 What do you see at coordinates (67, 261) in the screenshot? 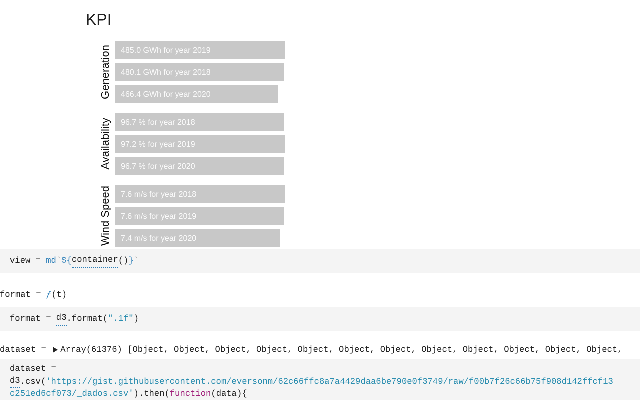
I see `code-text: ${` at bounding box center [67, 261].